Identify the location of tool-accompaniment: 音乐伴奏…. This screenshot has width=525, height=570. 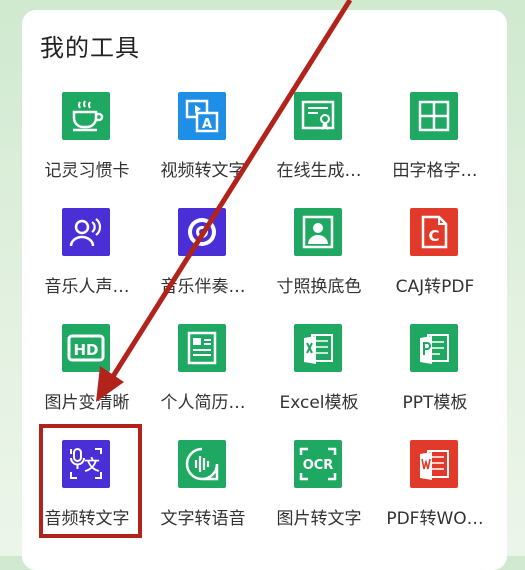
(203, 263).